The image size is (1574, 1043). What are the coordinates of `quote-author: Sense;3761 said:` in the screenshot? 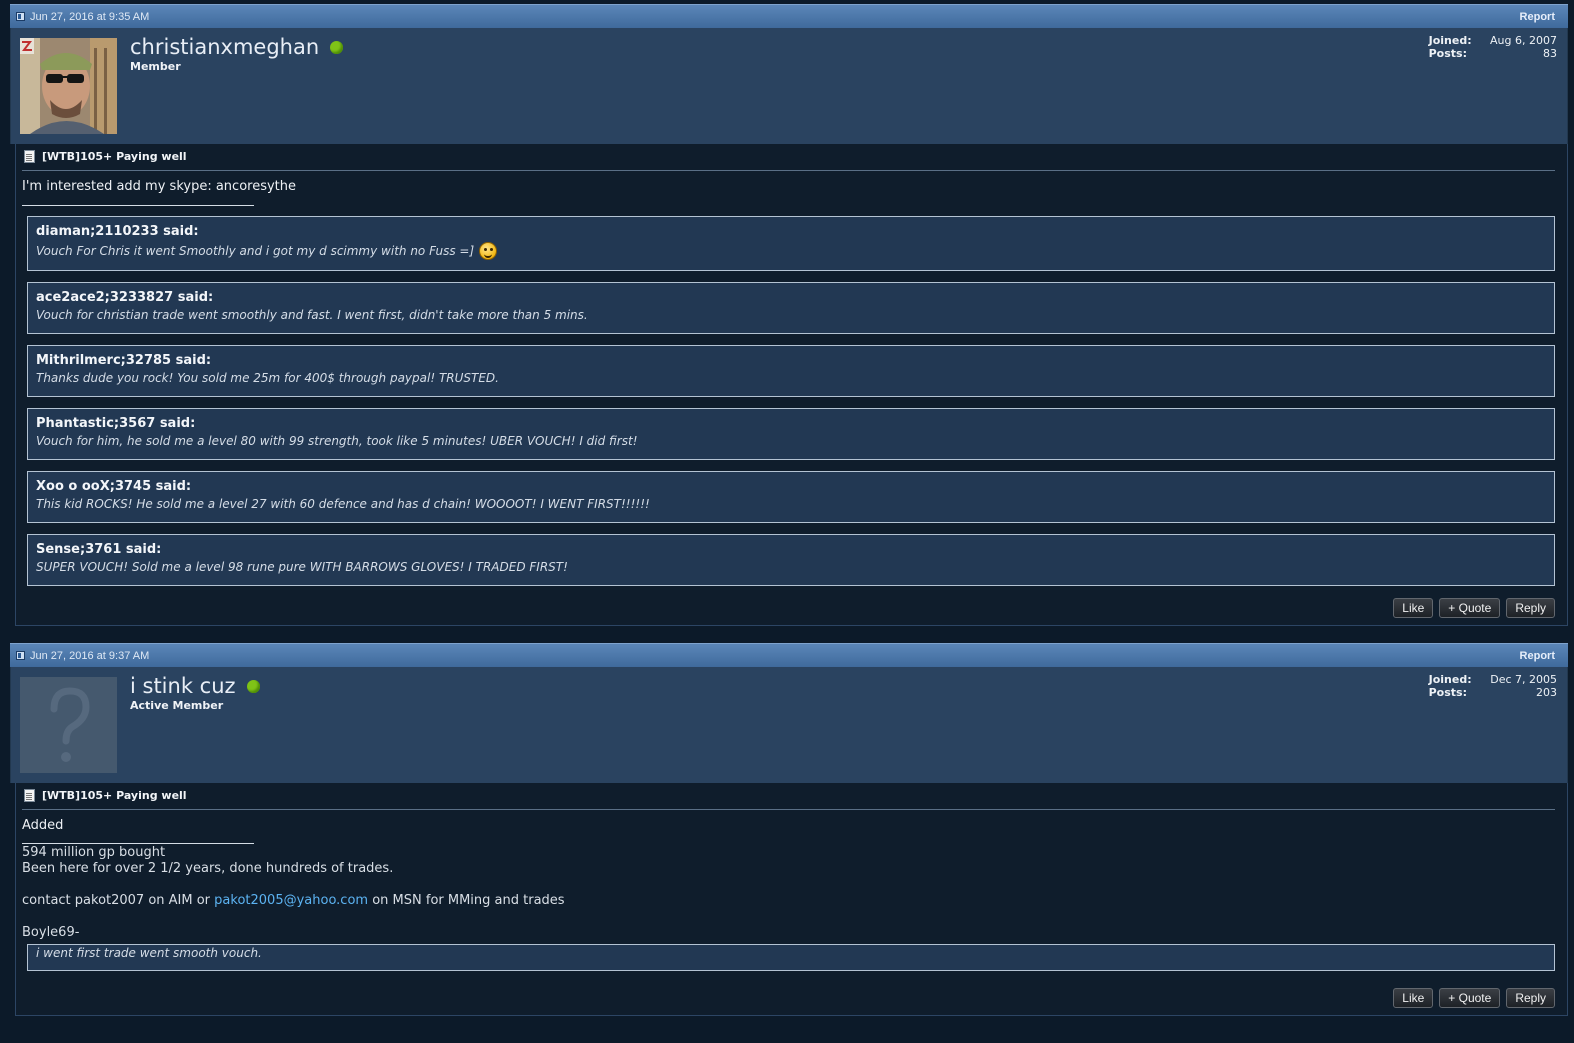 It's located at (99, 549).